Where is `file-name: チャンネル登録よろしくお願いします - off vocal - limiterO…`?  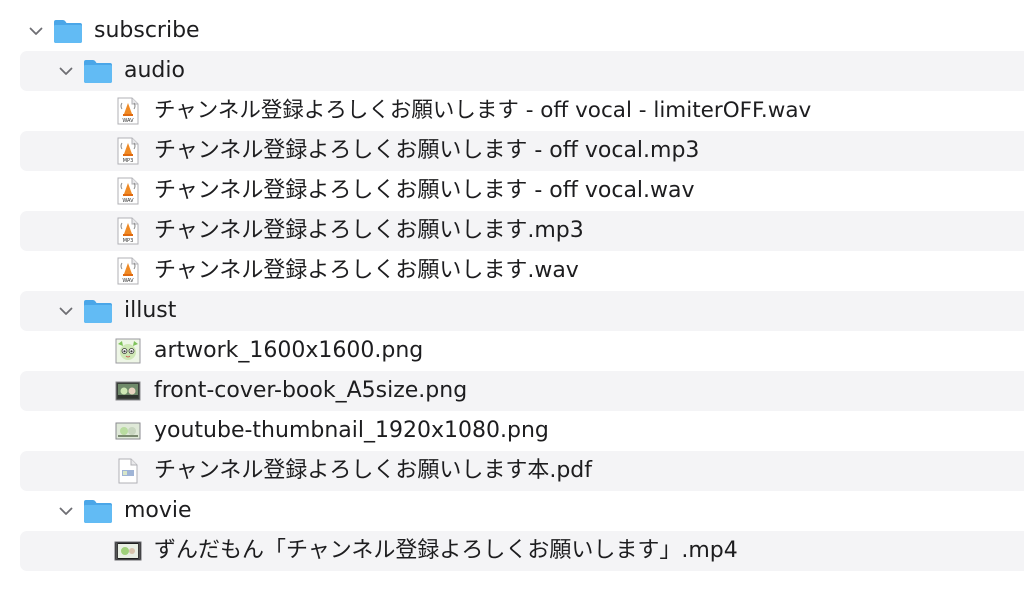 file-name: チャンネル登録よろしくお願いします - off vocal - limiterO… is located at coordinates (483, 110).